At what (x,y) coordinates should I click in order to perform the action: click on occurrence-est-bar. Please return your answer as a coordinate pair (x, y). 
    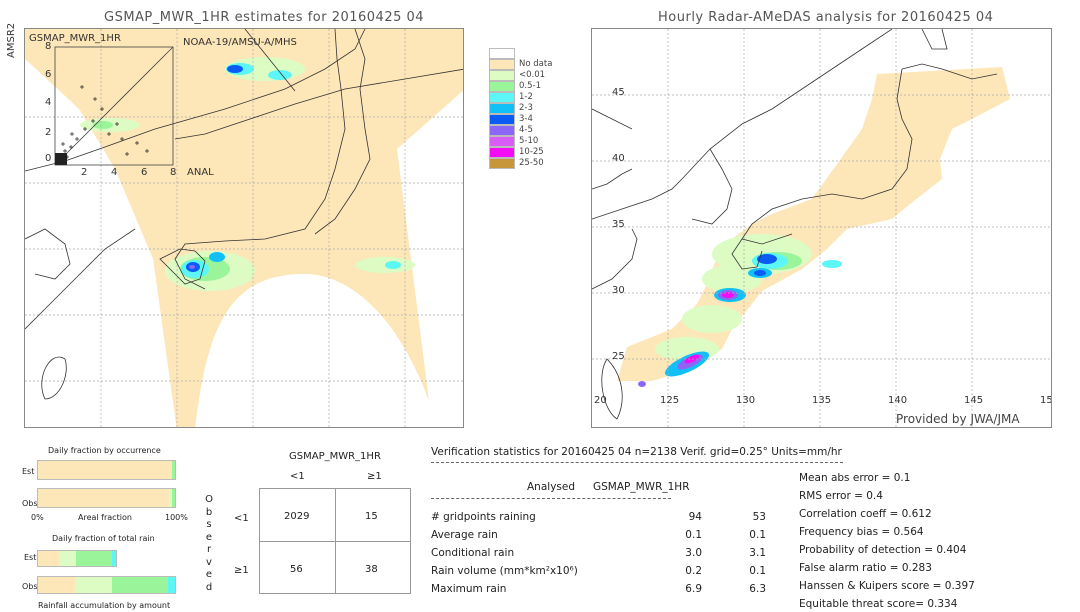
    Looking at the image, I should click on (106, 470).